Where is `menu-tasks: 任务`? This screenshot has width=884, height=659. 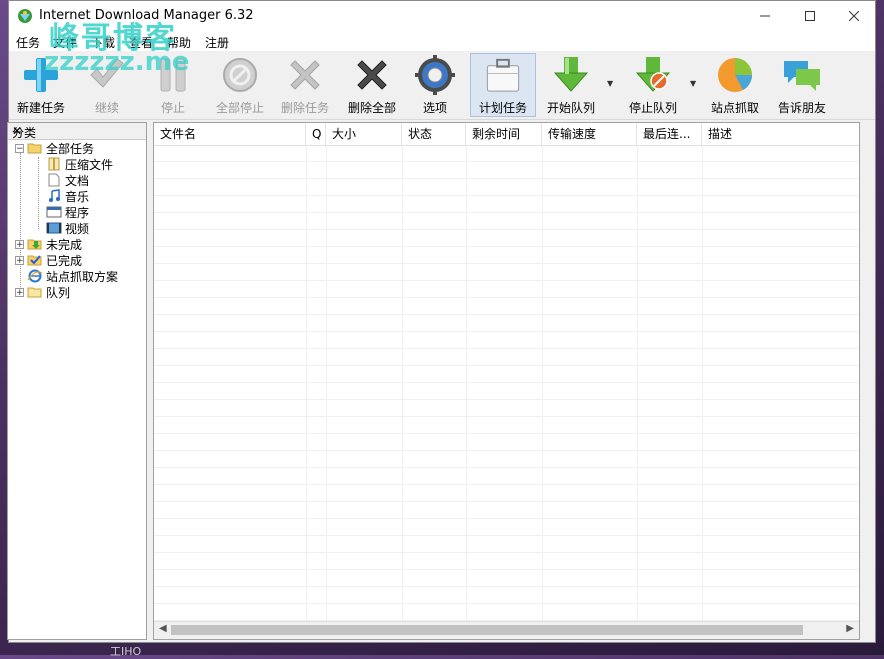
menu-tasks: 任务 is located at coordinates (28, 42).